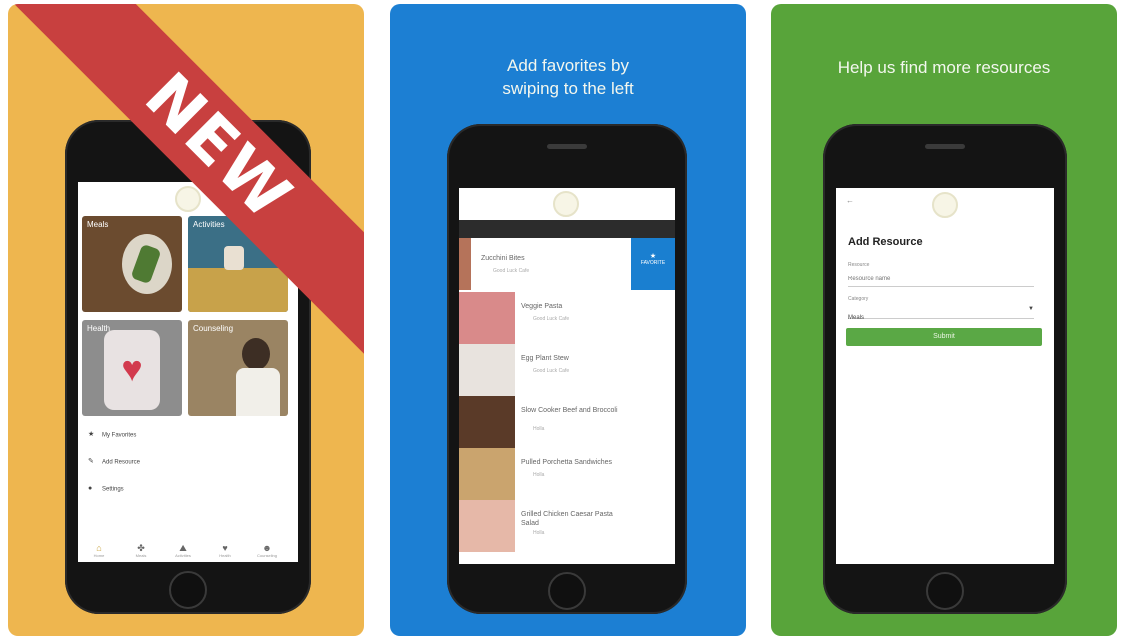 Image resolution: width=1121 pixels, height=639 pixels. What do you see at coordinates (850, 200) in the screenshot?
I see `back-arrow-icon: ←` at bounding box center [850, 200].